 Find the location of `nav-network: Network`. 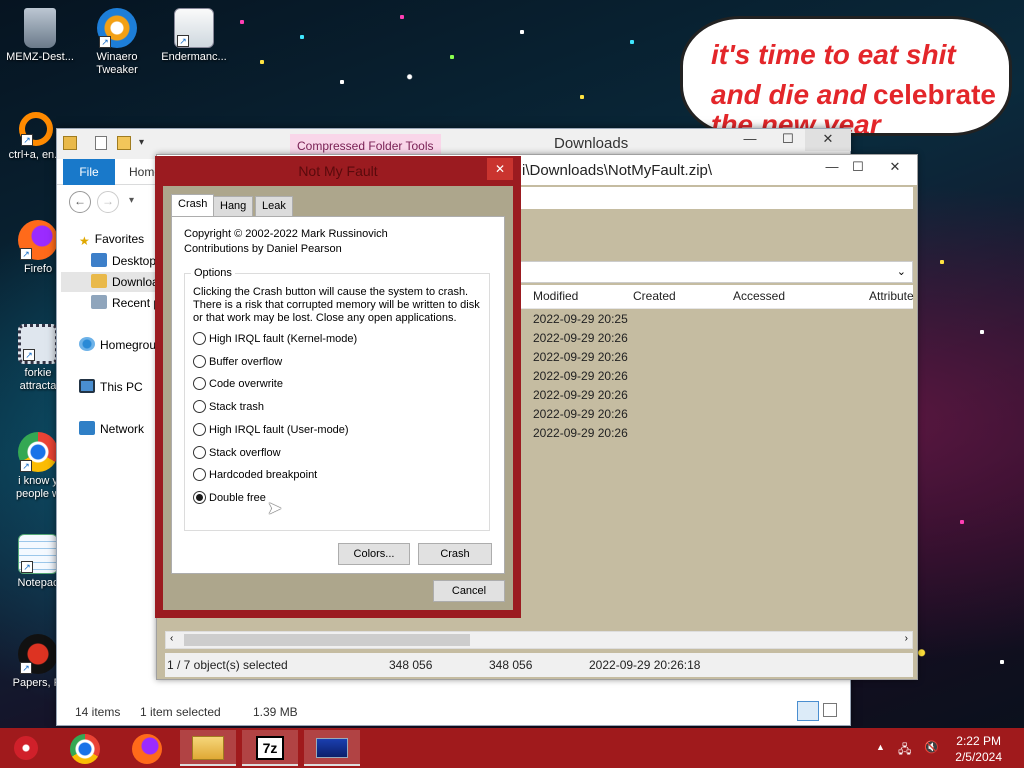

nav-network: Network is located at coordinates (111, 429).